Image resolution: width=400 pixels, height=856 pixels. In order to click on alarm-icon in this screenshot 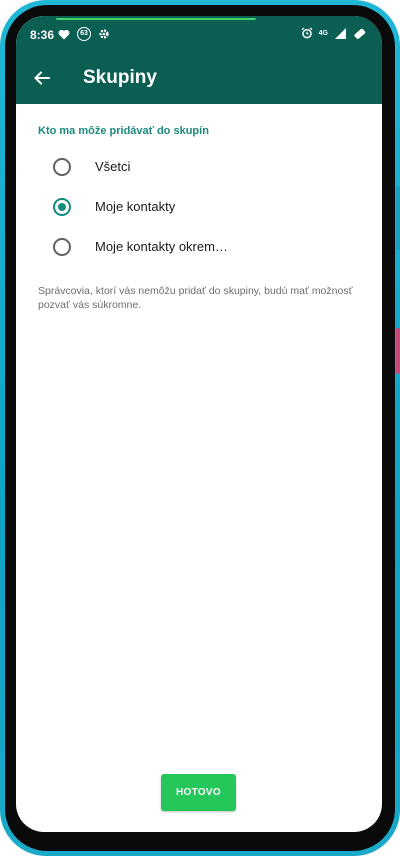, I will do `click(307, 33)`.